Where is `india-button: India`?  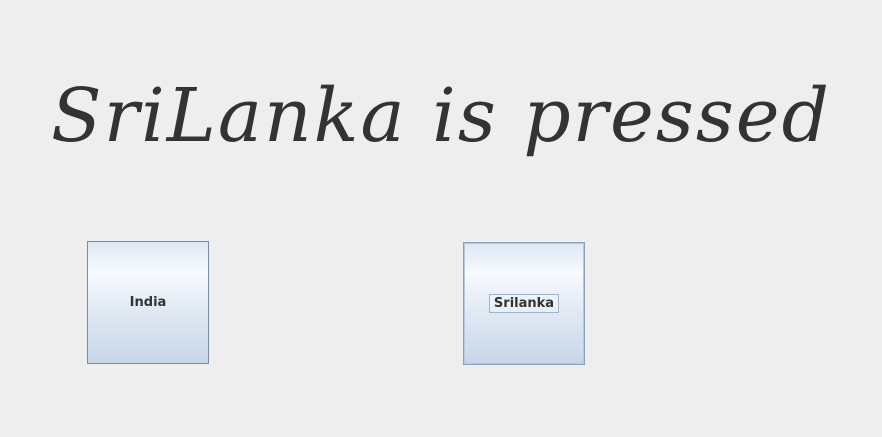 india-button: India is located at coordinates (148, 302).